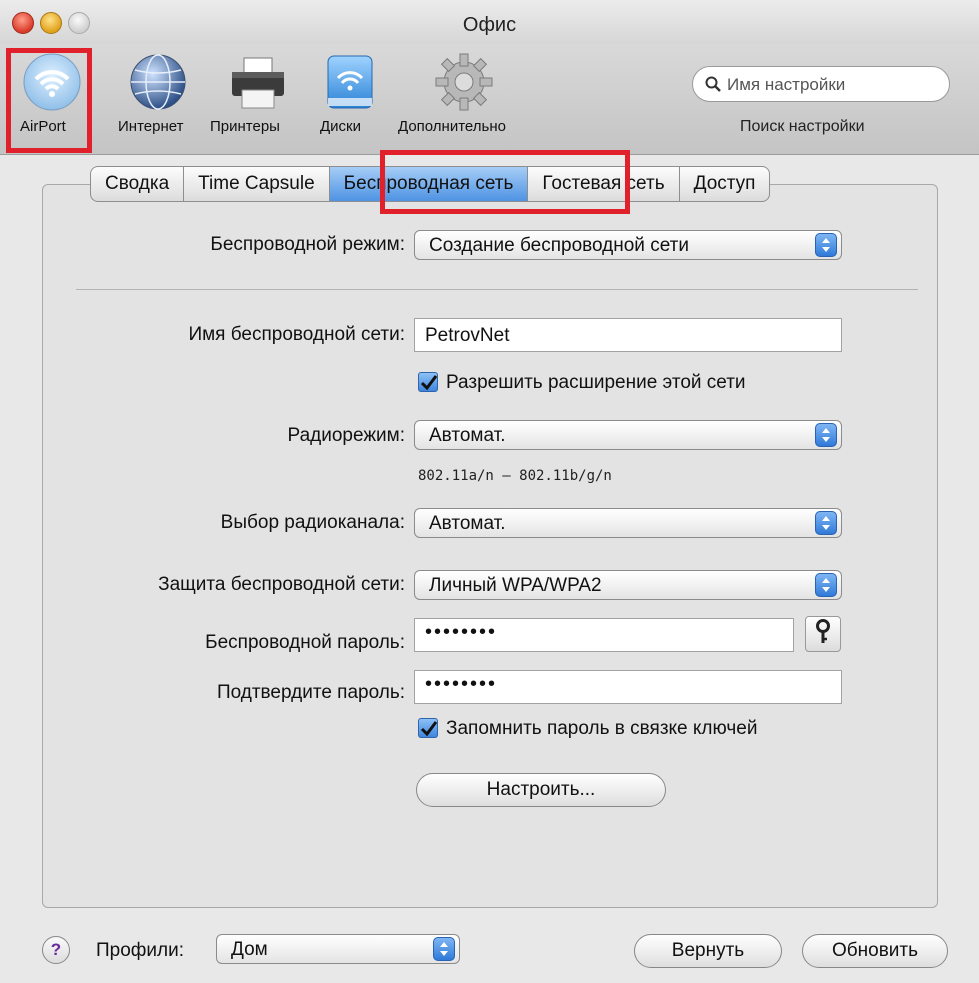 Image resolution: width=979 pixels, height=983 pixels. I want to click on channel-label: Выбор радиоканала:, so click(312, 522).